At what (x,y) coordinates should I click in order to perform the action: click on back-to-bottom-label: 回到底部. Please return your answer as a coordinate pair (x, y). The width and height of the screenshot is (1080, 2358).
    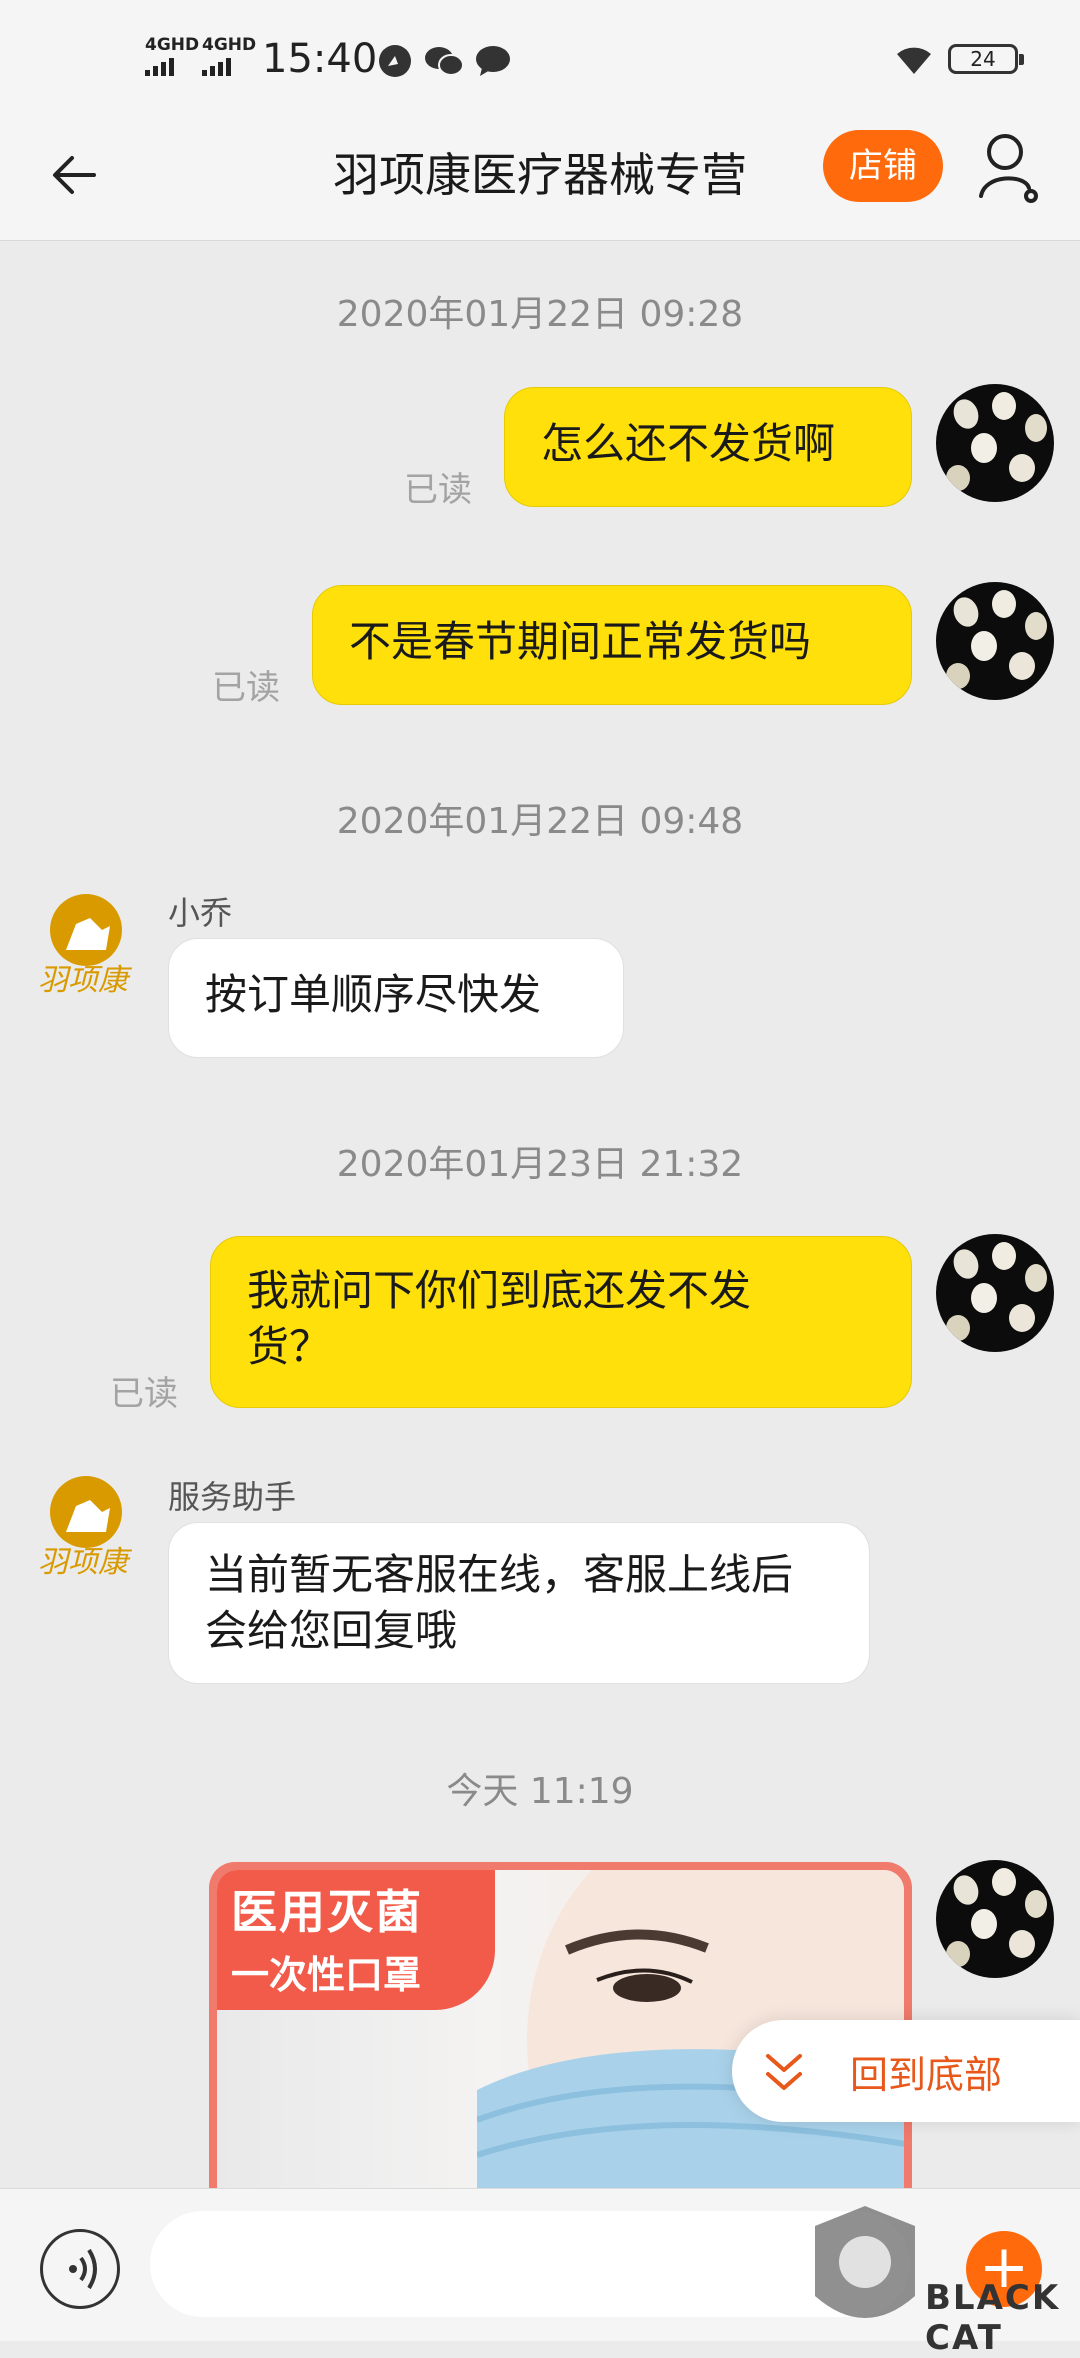
    Looking at the image, I should click on (926, 2075).